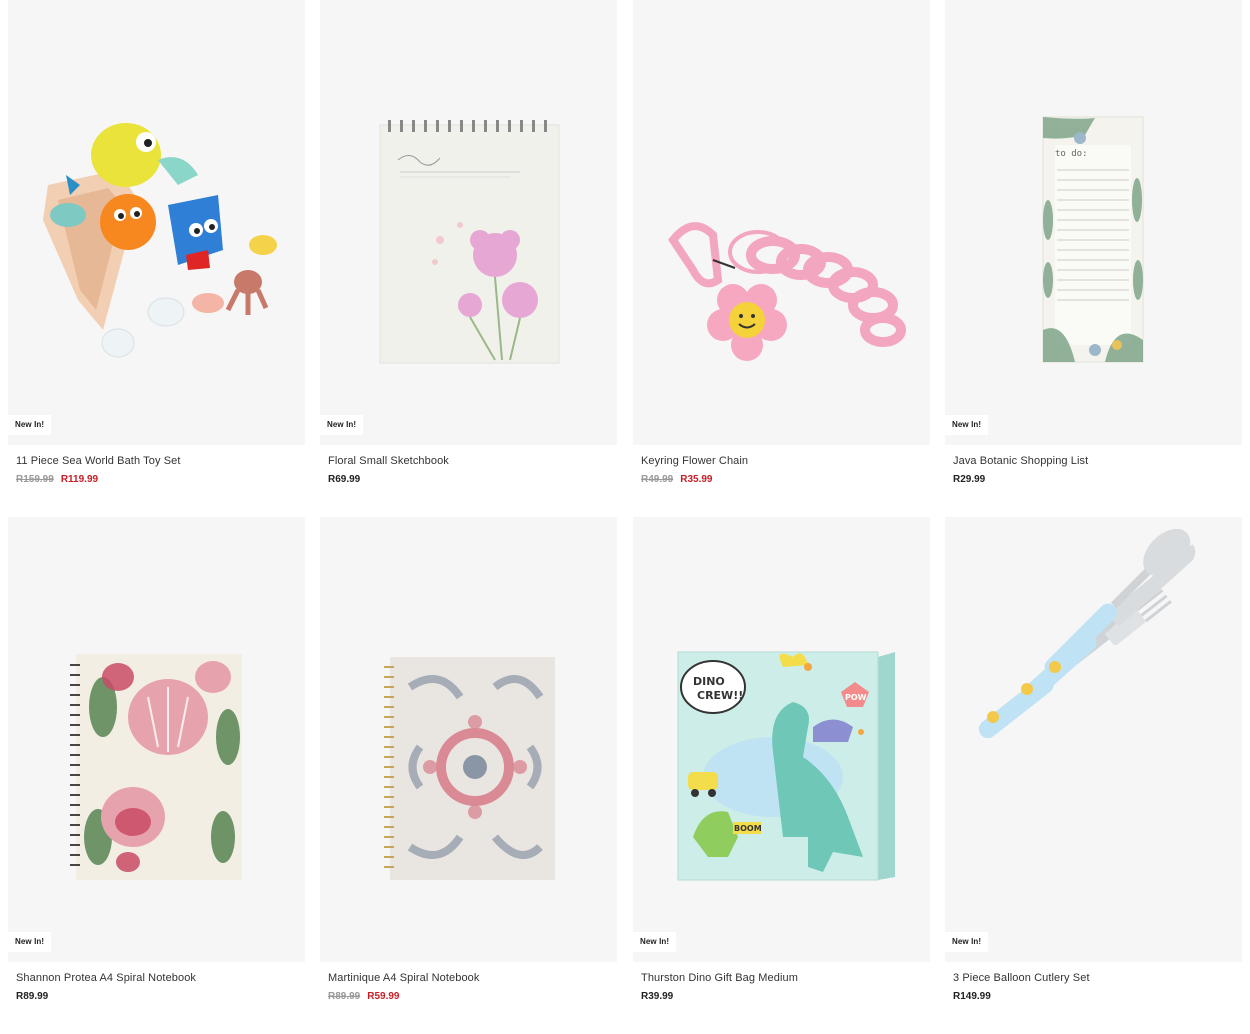 Image resolution: width=1250 pixels, height=1034 pixels. I want to click on sale-price: R35.99, so click(696, 479).